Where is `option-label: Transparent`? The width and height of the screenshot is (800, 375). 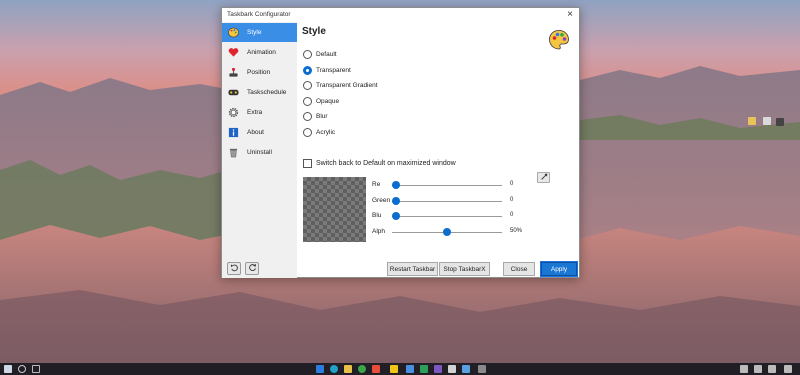 option-label: Transparent is located at coordinates (333, 70).